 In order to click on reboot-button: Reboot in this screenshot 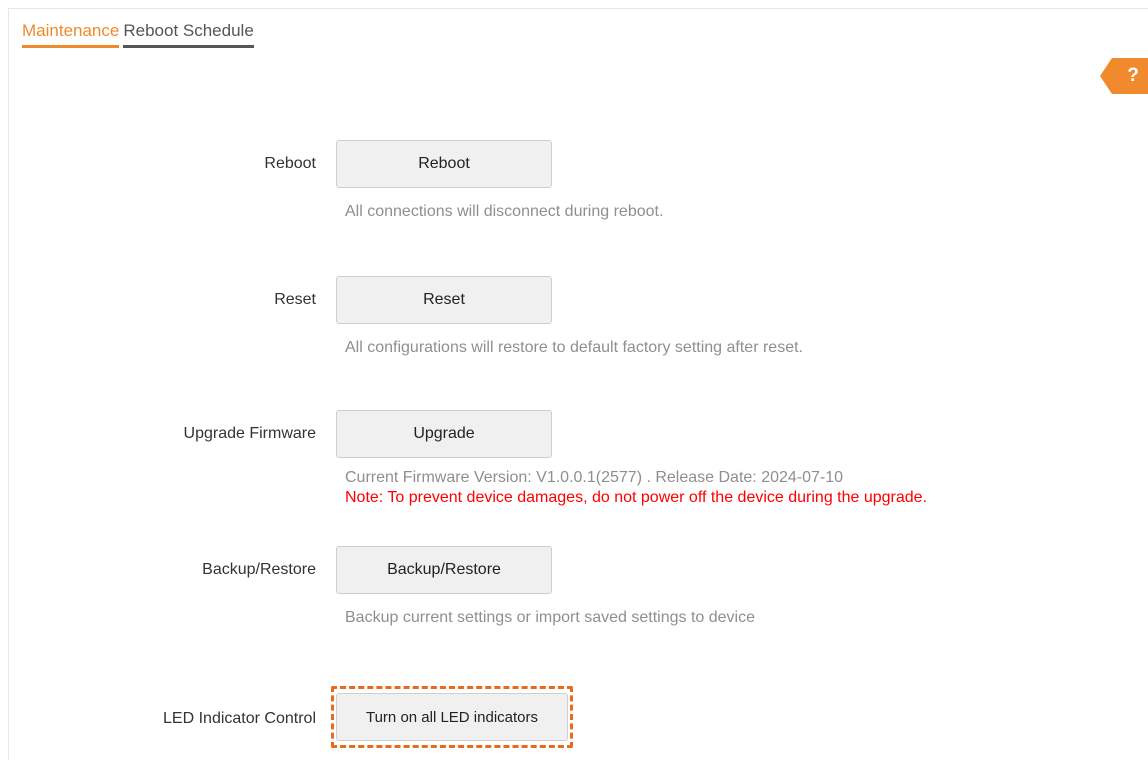, I will do `click(444, 164)`.